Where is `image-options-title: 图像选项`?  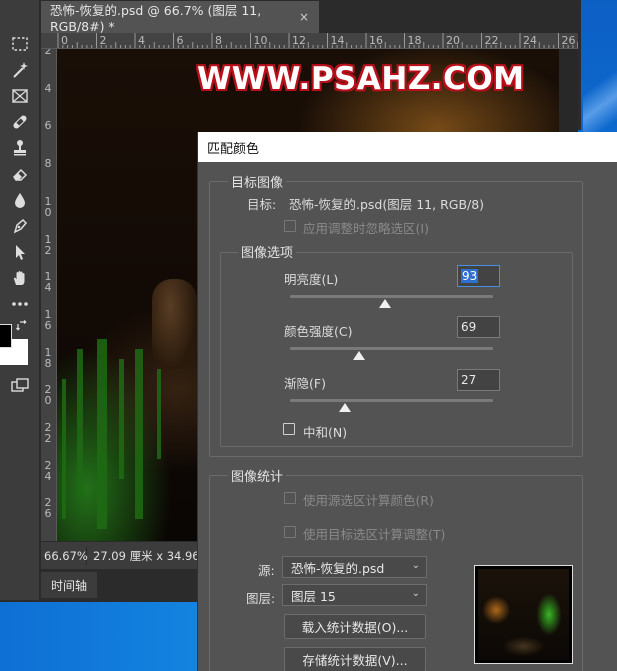
image-options-title: 图像选项 is located at coordinates (267, 251).